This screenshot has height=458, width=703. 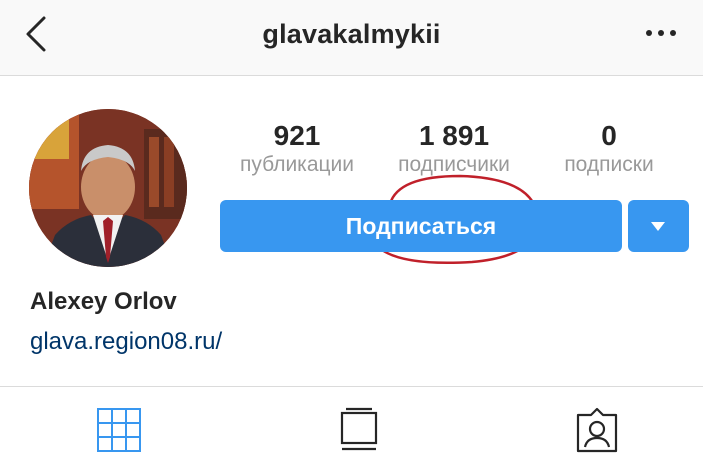 I want to click on profile-avatar, so click(x=108, y=188).